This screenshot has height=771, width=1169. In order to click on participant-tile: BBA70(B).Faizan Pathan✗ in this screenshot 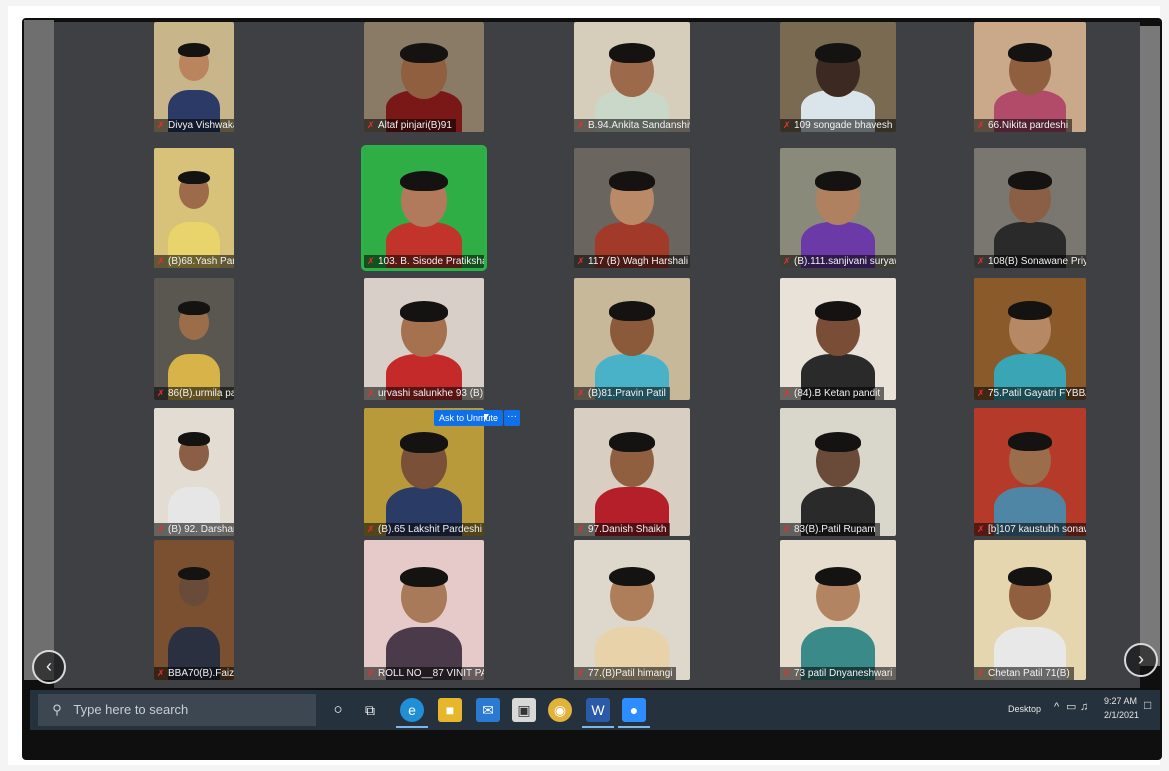, I will do `click(194, 610)`.